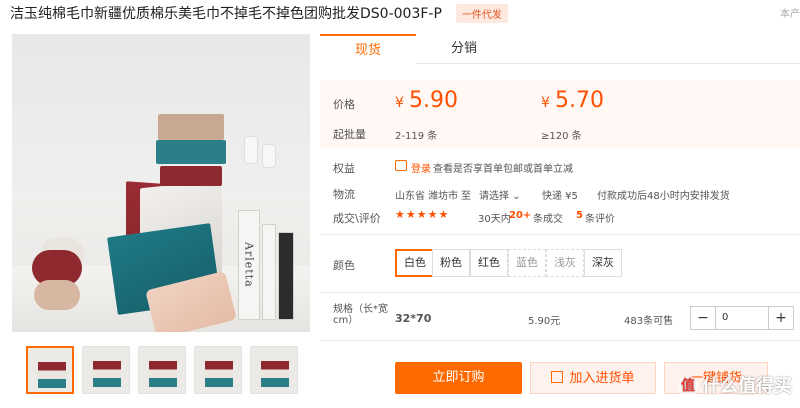  What do you see at coordinates (481, 13) in the screenshot?
I see `dropship-badge: 一件代发` at bounding box center [481, 13].